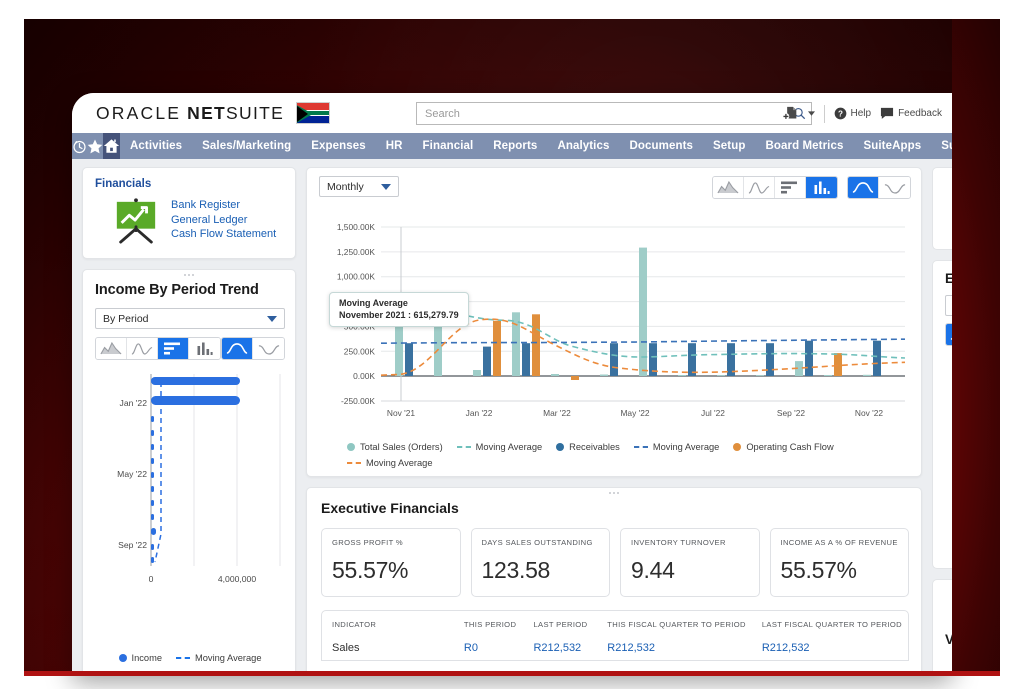  Describe the element at coordinates (941, 146) in the screenshot. I see `nav-item-support: Support` at that location.